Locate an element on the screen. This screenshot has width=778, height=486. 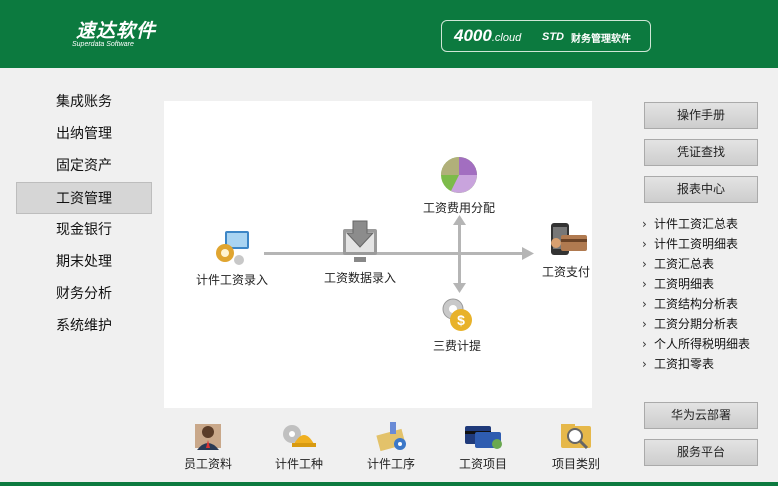
module-nav: 集成账务 出纳管理 固定资产 工资管理 现金银行 期末处理 财务分析 系统维护 is located at coordinates (84, 214).